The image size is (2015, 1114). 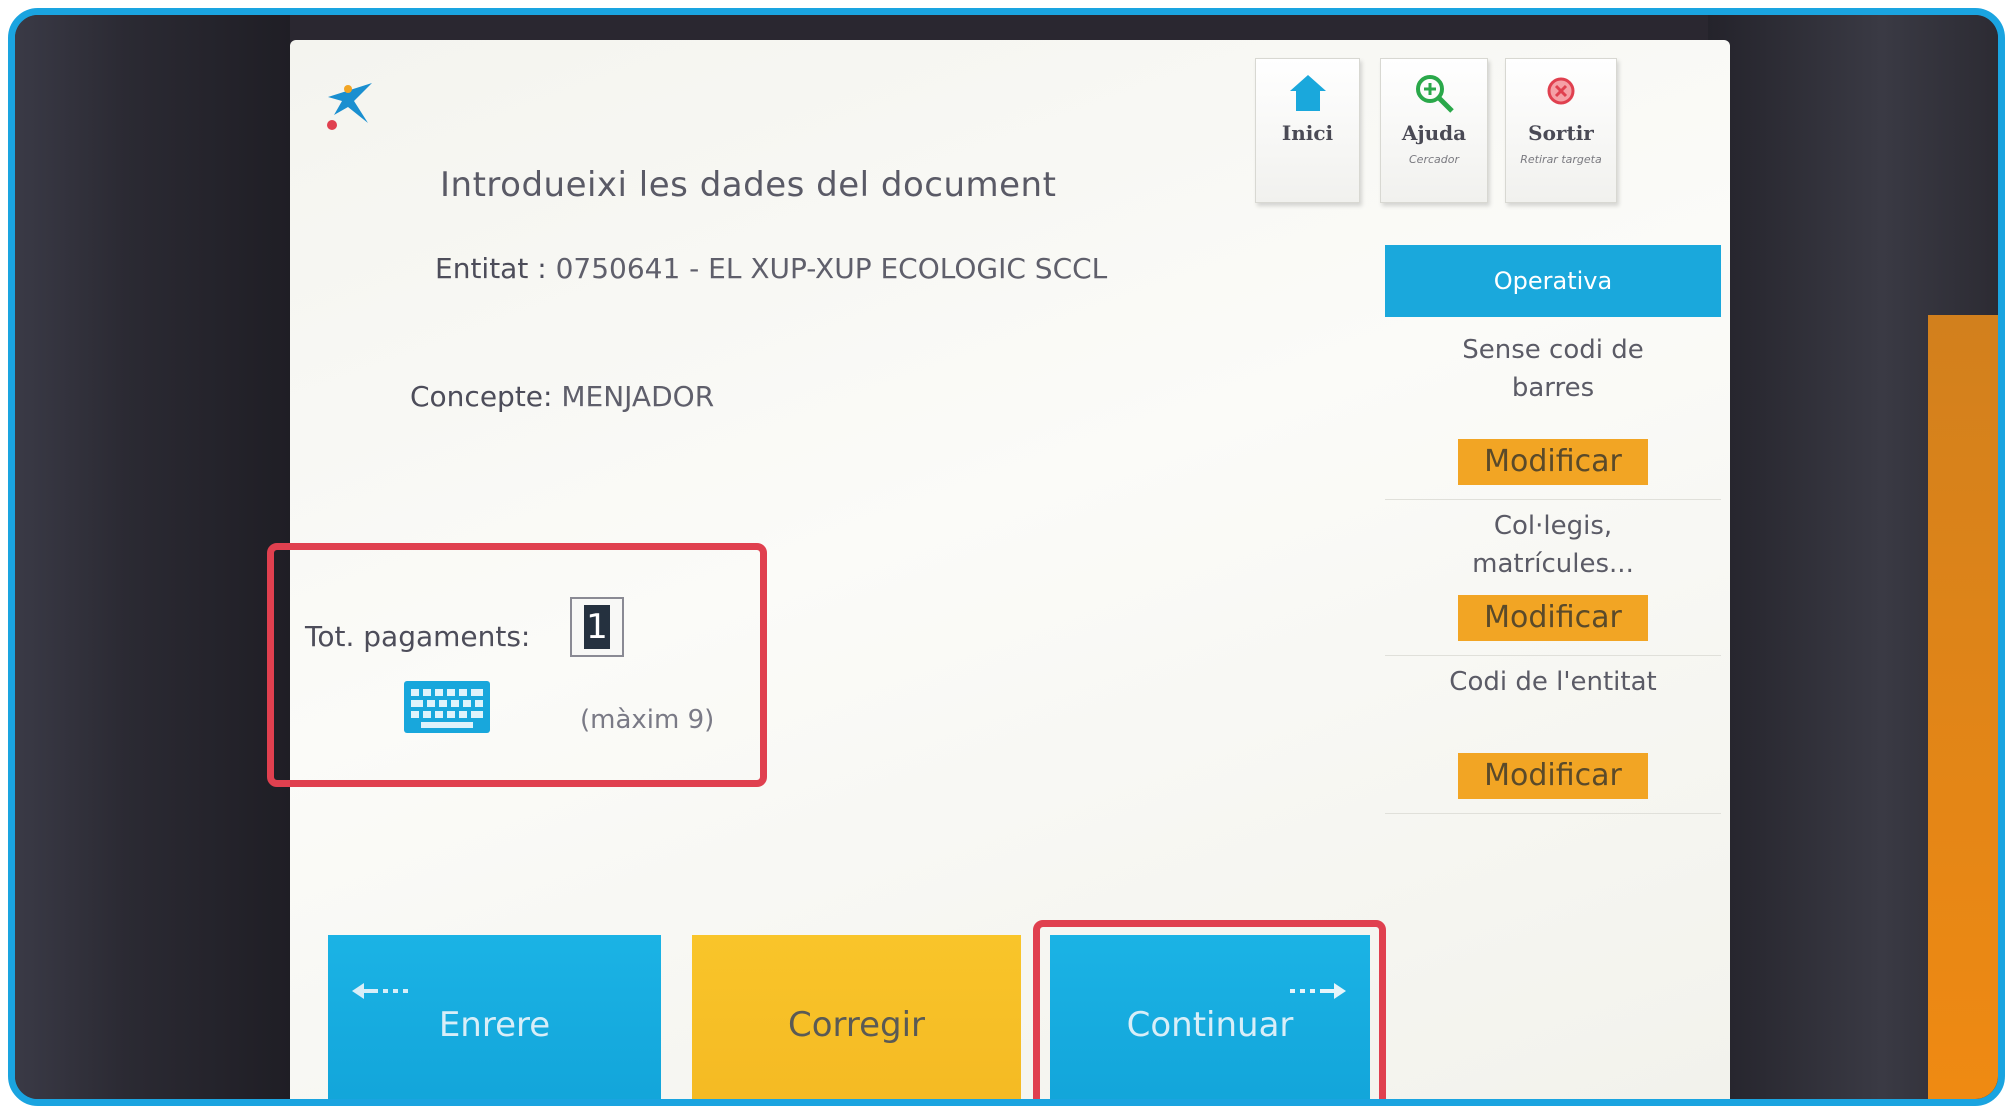 What do you see at coordinates (1209, 1009) in the screenshot?
I see `continue-highlight-box` at bounding box center [1209, 1009].